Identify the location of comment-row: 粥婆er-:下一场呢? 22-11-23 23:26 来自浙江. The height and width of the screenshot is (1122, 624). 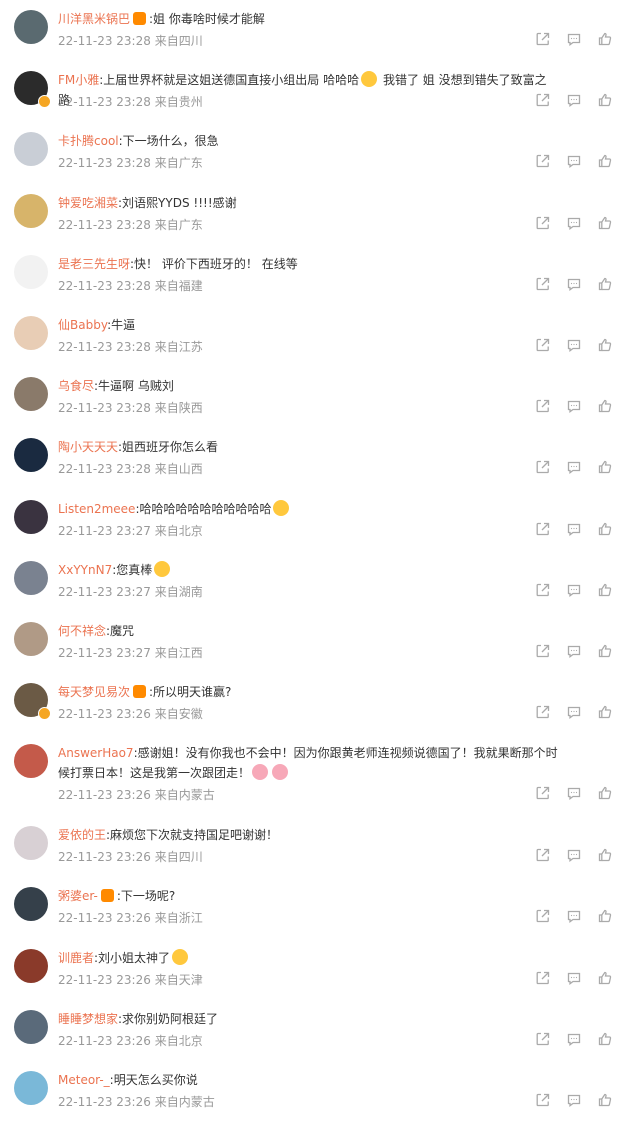
(312, 907).